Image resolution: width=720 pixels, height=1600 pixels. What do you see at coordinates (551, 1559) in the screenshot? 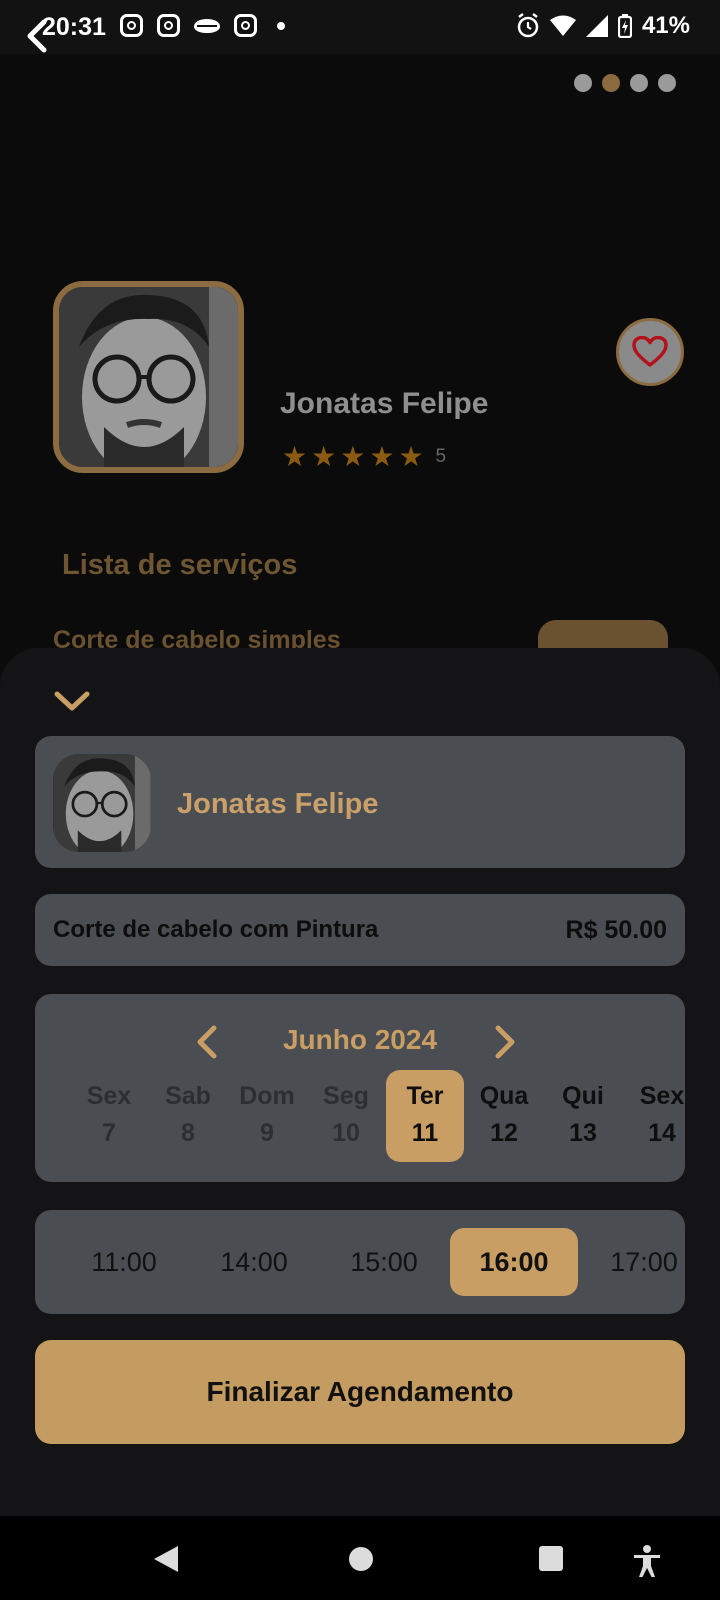
I see `nav-recents-icon` at bounding box center [551, 1559].